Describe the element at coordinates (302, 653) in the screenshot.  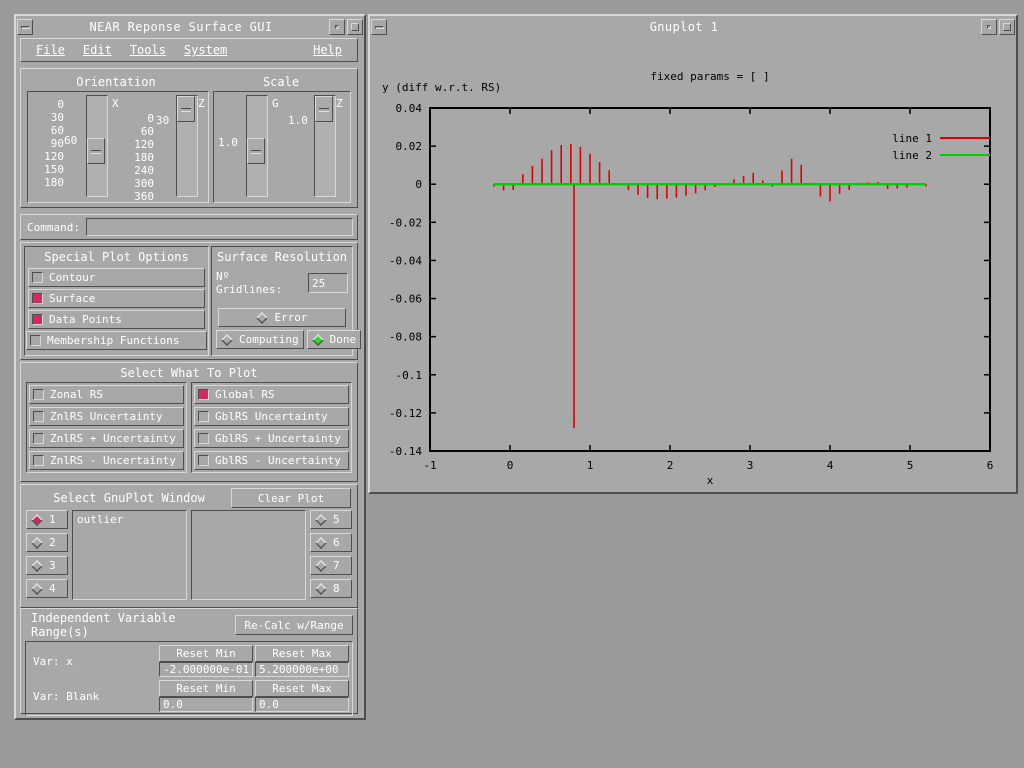
I see `reset-max-button-x: Reset Max` at that location.